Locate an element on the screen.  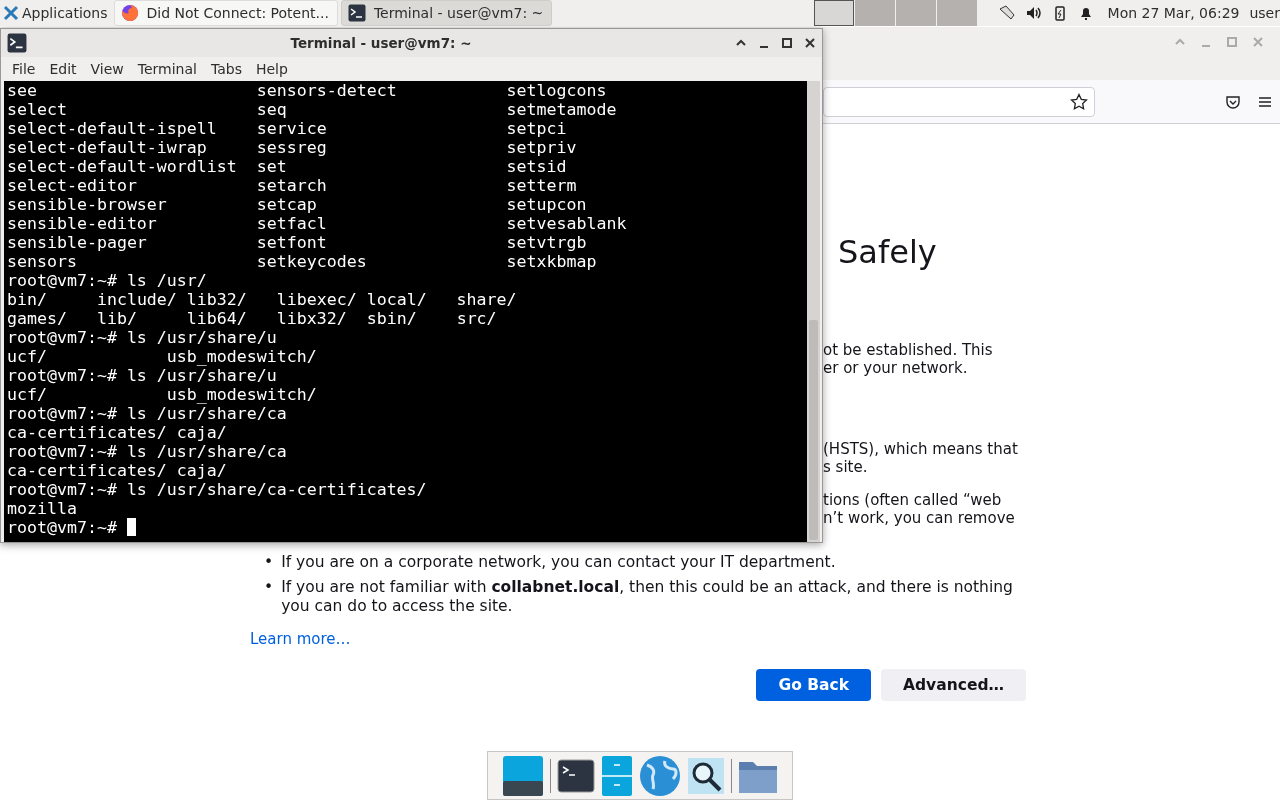
file-cabinet-icon is located at coordinates (617, 775).